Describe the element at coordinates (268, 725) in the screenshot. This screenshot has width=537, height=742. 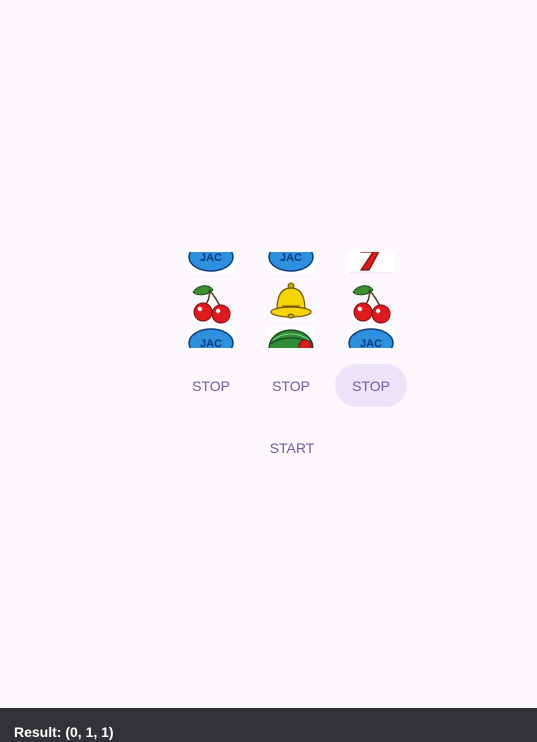
I see `result-bar: Result: (0, 1, 1)` at that location.